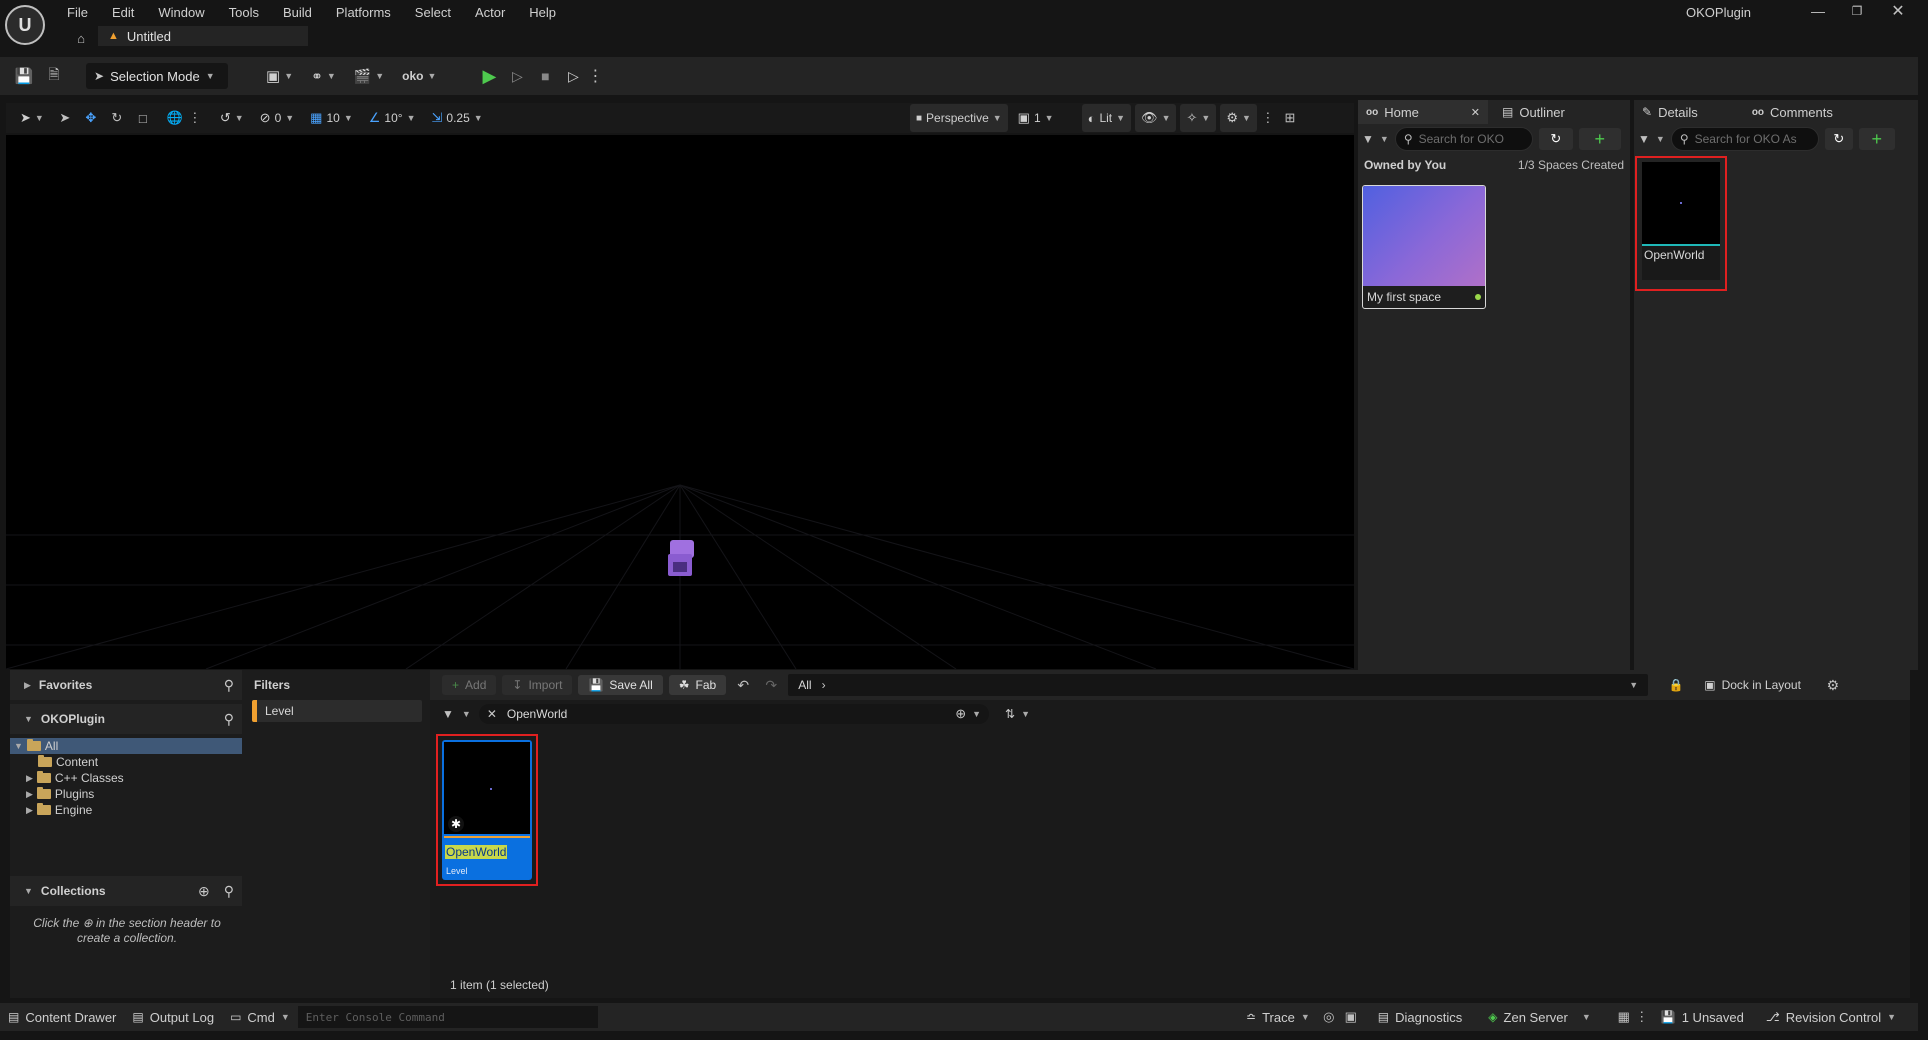  Describe the element at coordinates (126, 891) in the screenshot. I see `collections-header: ▼ Collections ⊕ ⚲` at that location.